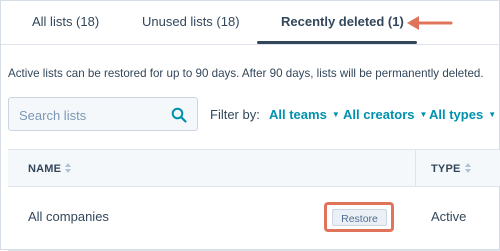 The image size is (500, 251). What do you see at coordinates (94, 115) in the screenshot?
I see `search-input` at bounding box center [94, 115].